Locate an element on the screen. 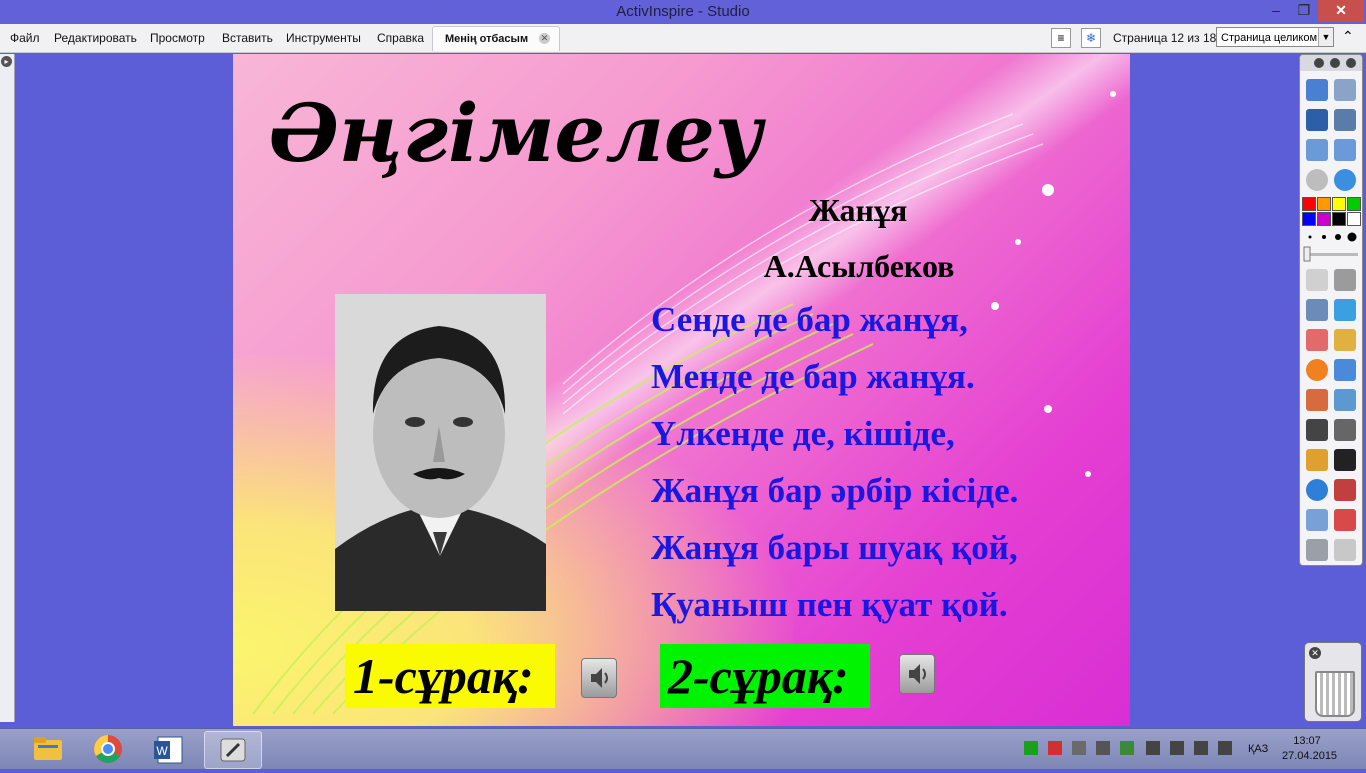 Image resolution: width=1366 pixels, height=773 pixels. color-swatch-yellow is located at coordinates (1339, 204).